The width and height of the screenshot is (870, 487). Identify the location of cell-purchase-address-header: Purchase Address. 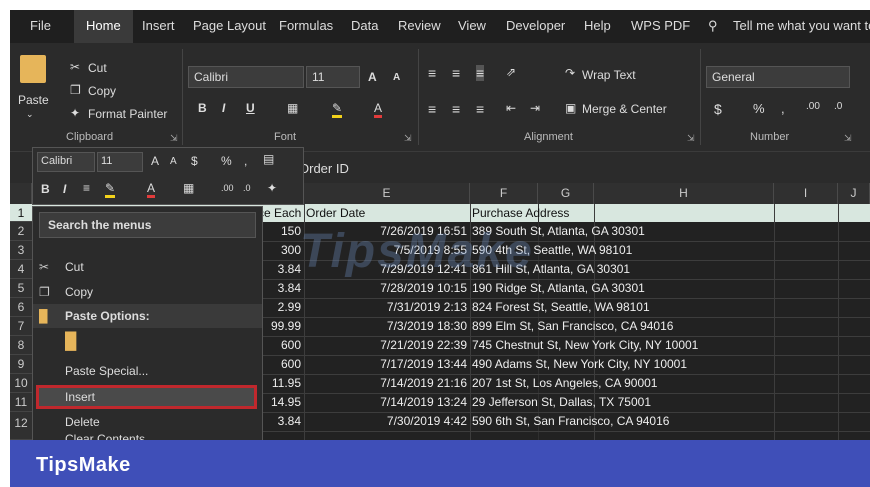
(520, 213).